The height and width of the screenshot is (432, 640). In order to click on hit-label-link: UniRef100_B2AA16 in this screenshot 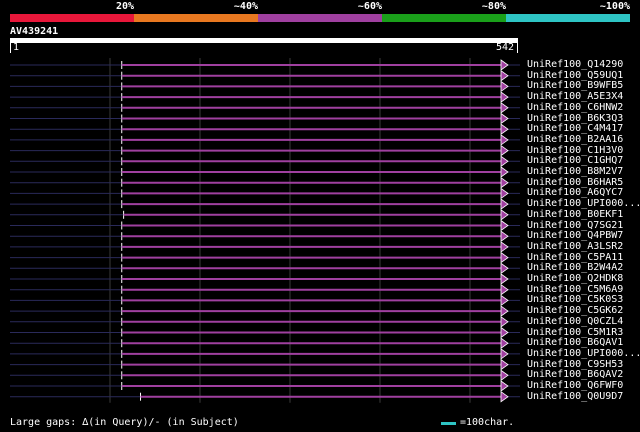, I will do `click(575, 139)`.